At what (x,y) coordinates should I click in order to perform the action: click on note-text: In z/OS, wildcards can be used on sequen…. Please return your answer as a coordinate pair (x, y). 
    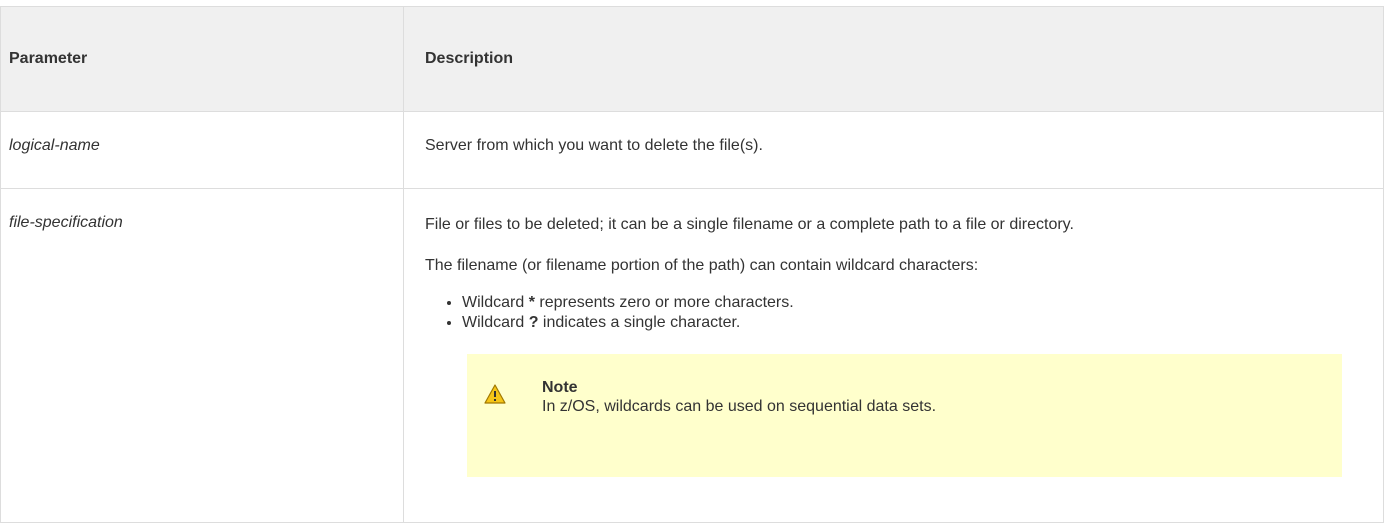
    Looking at the image, I should click on (739, 406).